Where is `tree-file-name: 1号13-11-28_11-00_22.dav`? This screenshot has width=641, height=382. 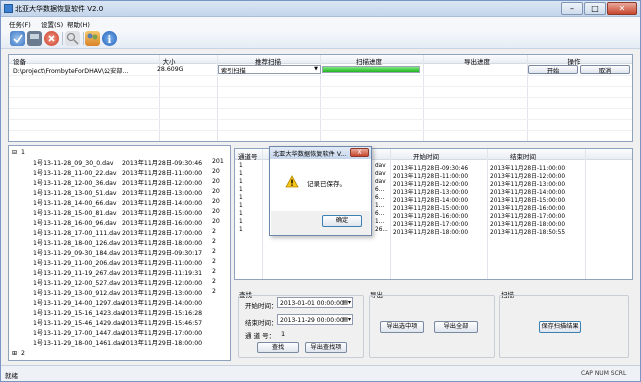
tree-file-name: 1号13-11-28_11-00_22.dav is located at coordinates (75, 172).